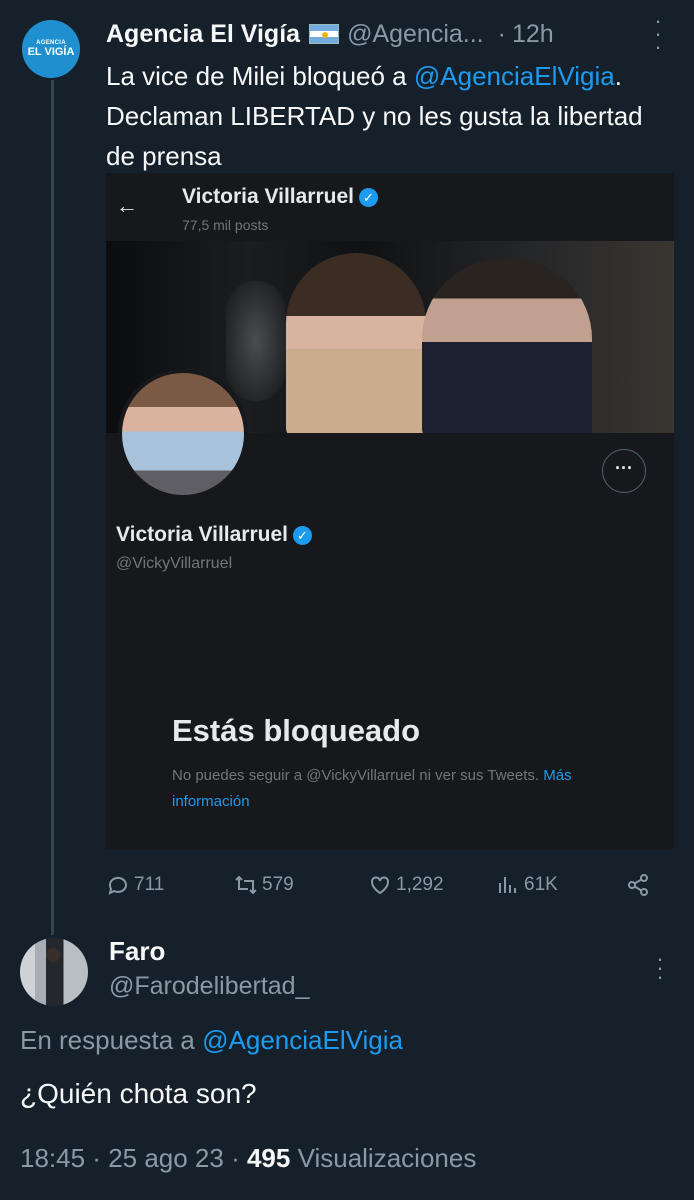 The width and height of the screenshot is (694, 1200). I want to click on tweet-header: Agencia El Vigía @Agencia... · 12h, so click(371, 34).